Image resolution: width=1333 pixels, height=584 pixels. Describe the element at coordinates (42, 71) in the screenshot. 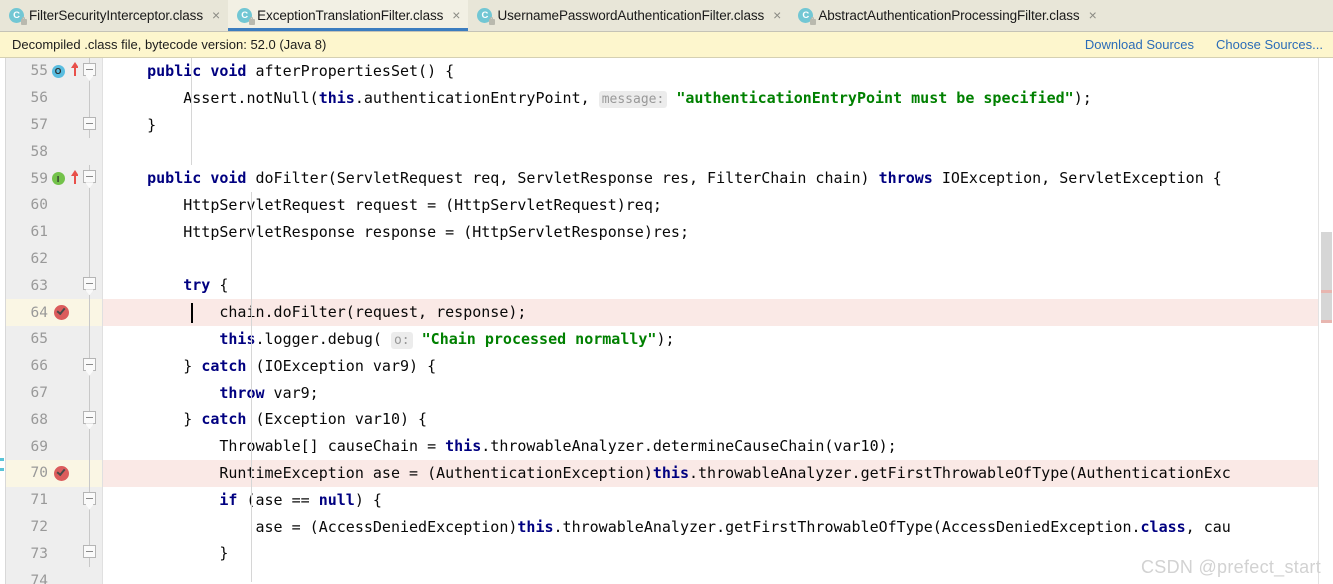

I see `gutter-line-55: 55 O` at that location.